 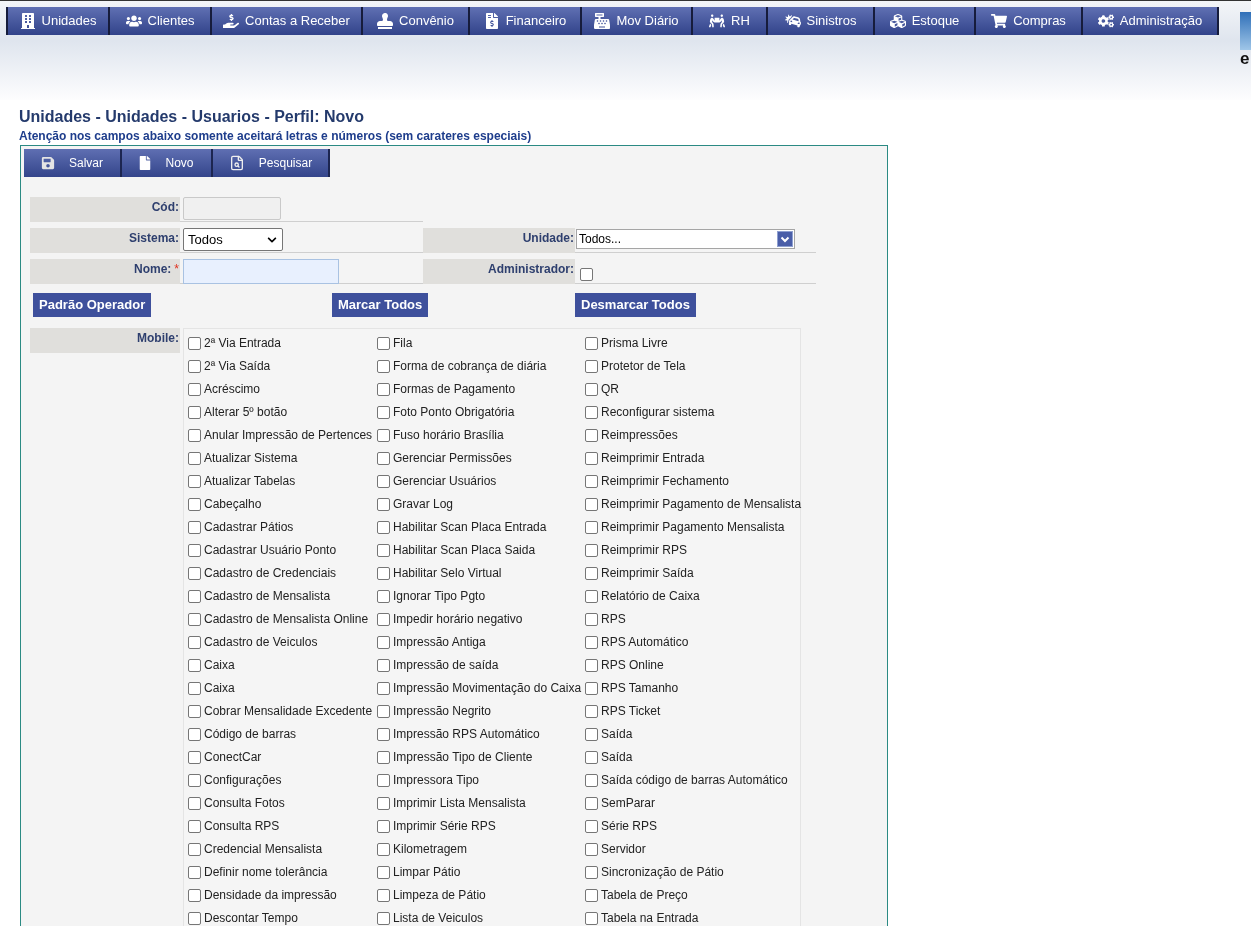 What do you see at coordinates (73, 163) in the screenshot?
I see `toolbar-button: Salvar` at bounding box center [73, 163].